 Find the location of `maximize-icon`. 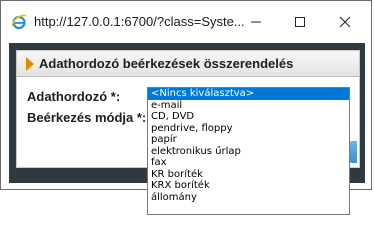

maximize-icon is located at coordinates (300, 22).